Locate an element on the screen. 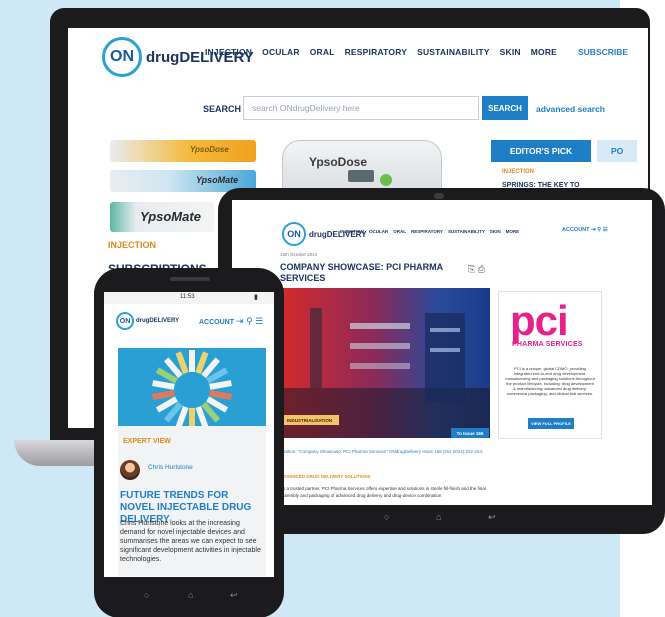 The image size is (665, 617). subscribe-link: SUBSCRIBE is located at coordinates (603, 52).